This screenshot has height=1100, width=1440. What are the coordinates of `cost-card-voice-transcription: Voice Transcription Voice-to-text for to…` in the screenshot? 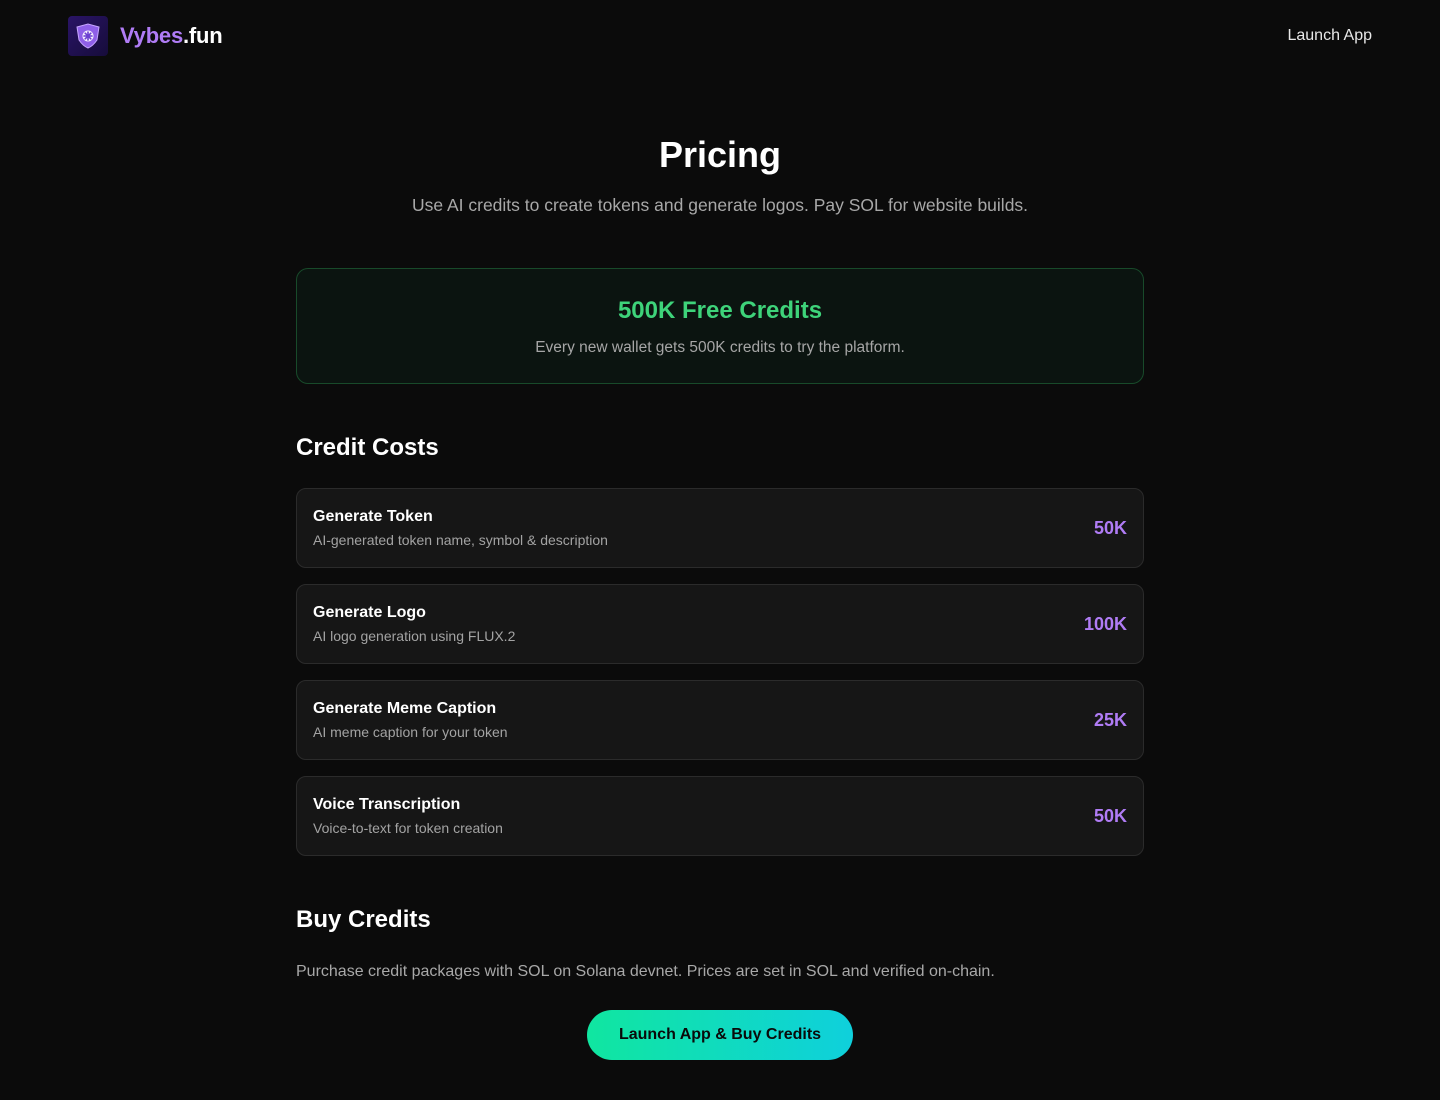 It's located at (720, 816).